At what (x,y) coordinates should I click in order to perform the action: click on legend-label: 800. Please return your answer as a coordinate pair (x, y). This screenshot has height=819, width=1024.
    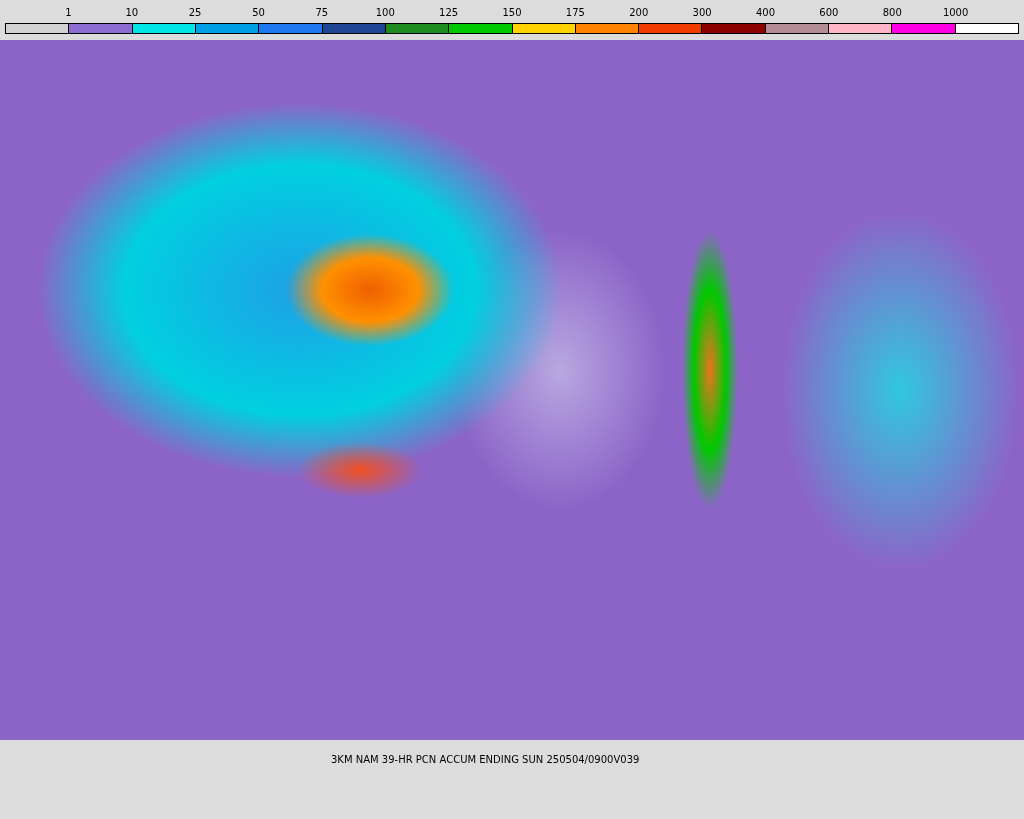
    Looking at the image, I should click on (892, 13).